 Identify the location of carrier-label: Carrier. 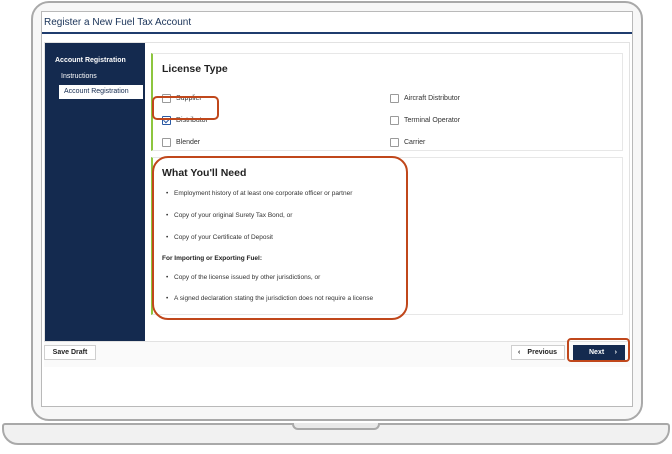
(415, 142).